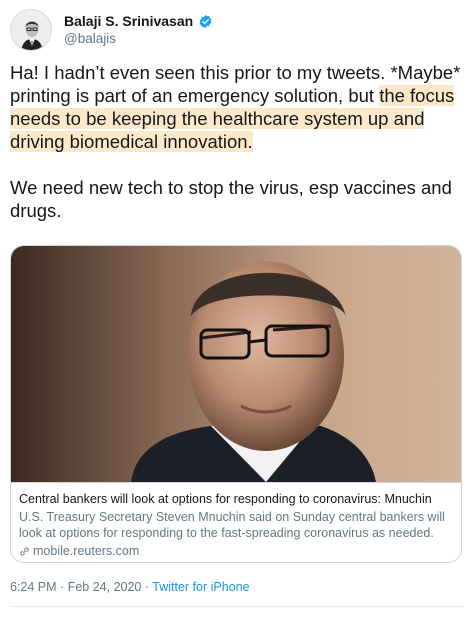  What do you see at coordinates (105, 587) in the screenshot?
I see `tweet-date: Feb 24, 2020` at bounding box center [105, 587].